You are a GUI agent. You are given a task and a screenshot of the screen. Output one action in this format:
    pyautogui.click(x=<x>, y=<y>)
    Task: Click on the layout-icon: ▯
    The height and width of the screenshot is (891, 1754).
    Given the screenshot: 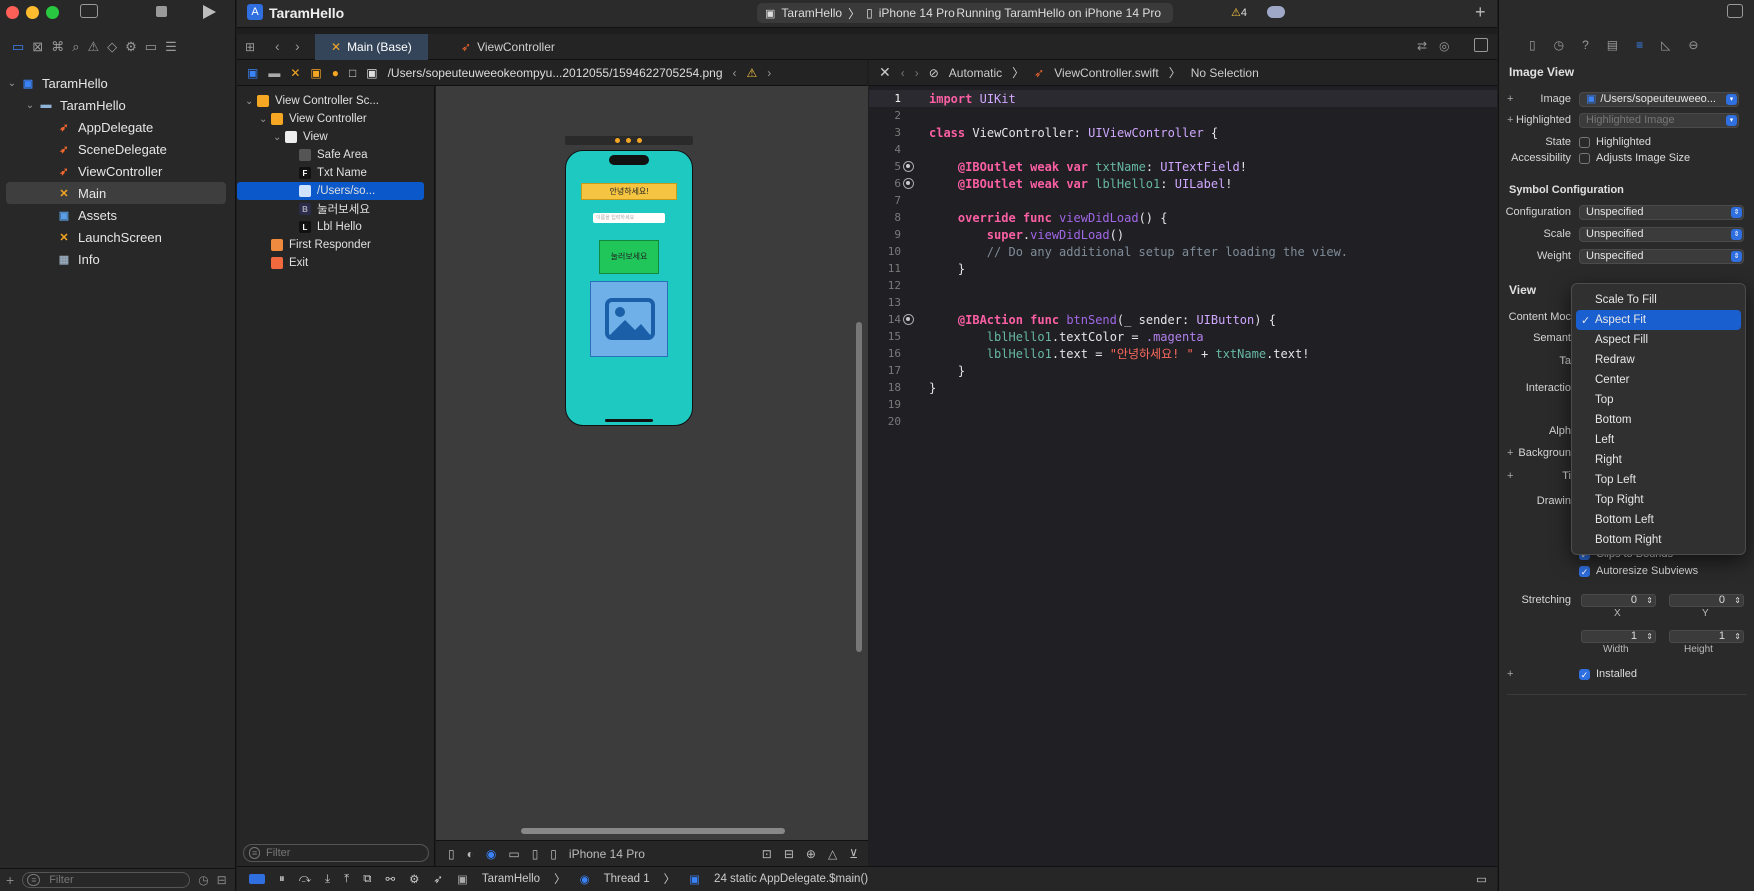 What is the action you would take?
    pyautogui.click(x=535, y=854)
    